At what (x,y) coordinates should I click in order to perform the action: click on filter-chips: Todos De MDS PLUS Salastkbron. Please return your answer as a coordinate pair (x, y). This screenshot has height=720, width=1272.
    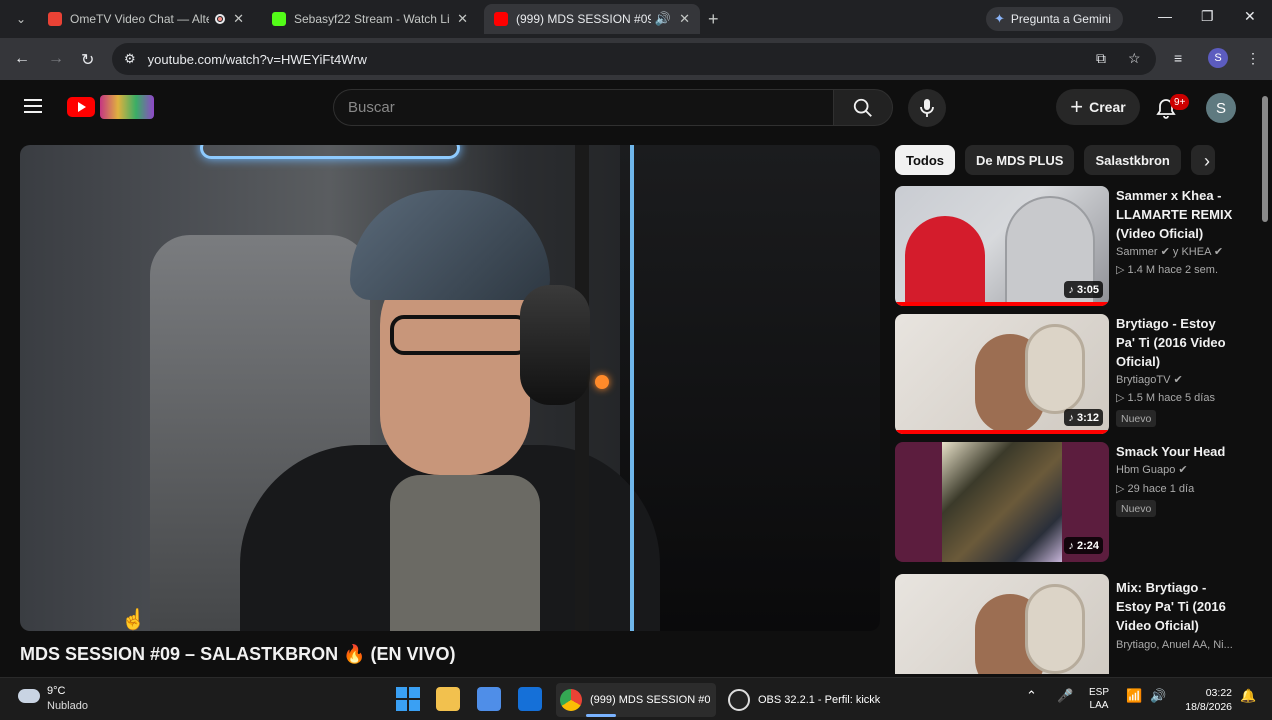
    Looking at the image, I should click on (1060, 161).